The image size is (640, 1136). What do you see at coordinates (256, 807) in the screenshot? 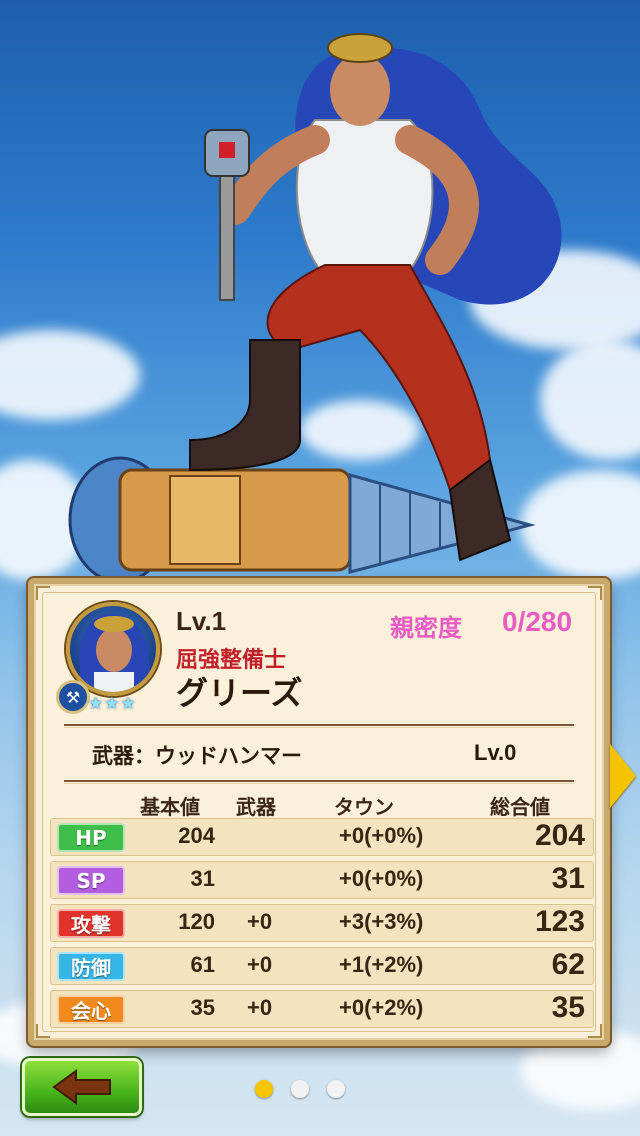
I see `header-weapon: 武器` at bounding box center [256, 807].